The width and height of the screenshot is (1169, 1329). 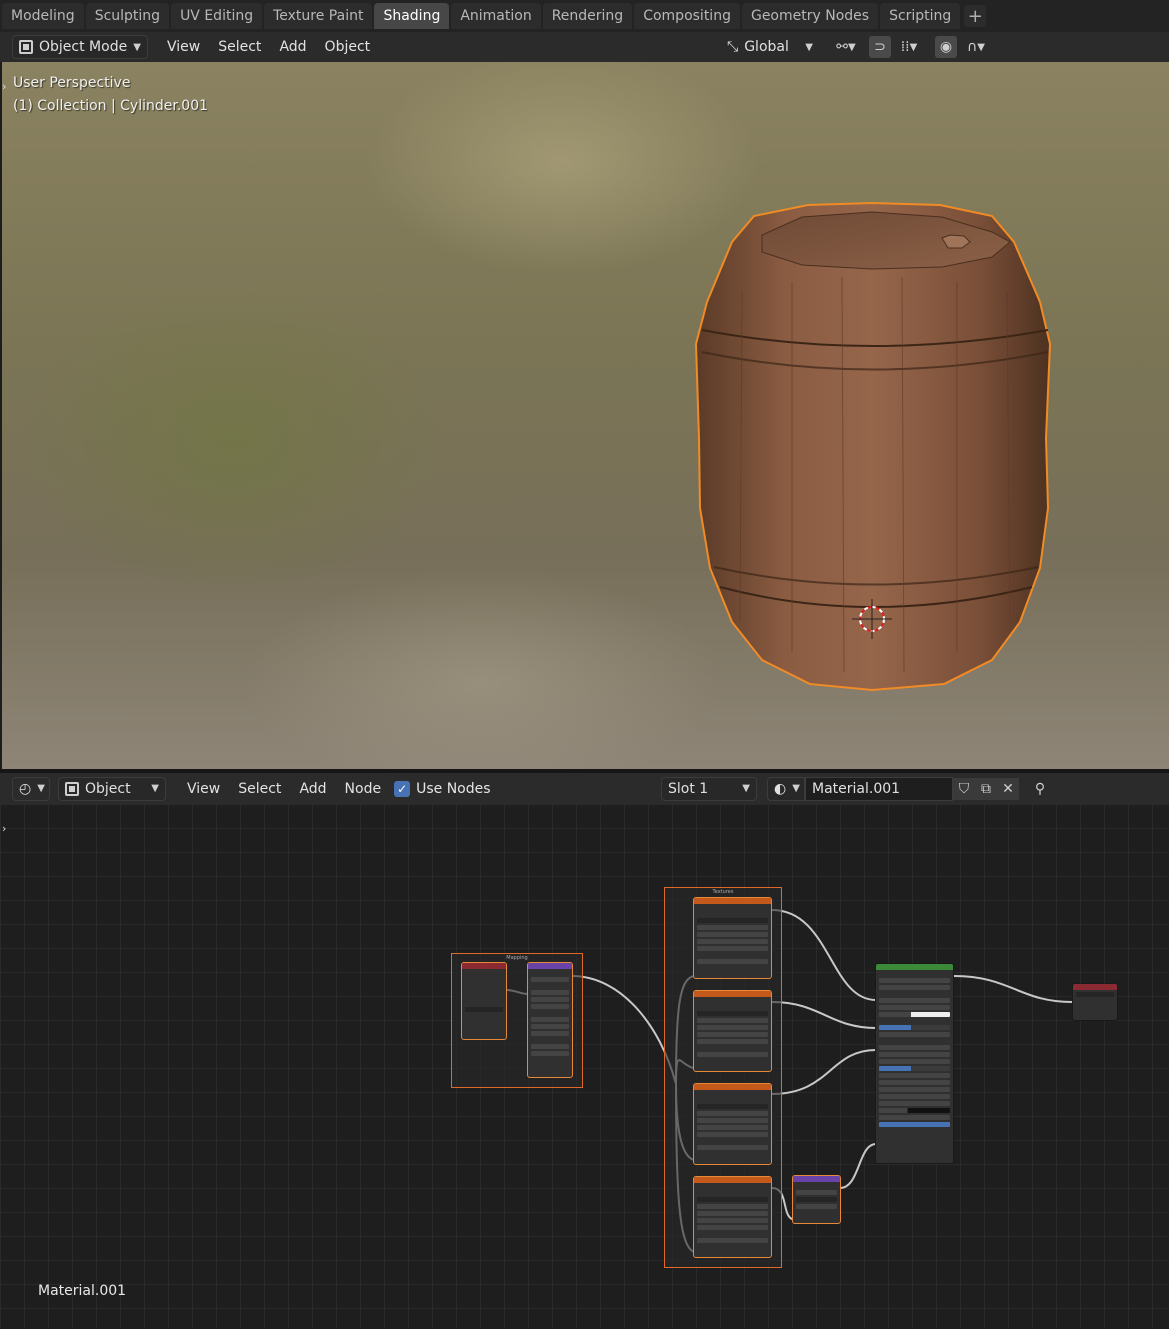 I want to click on use-nodes-toggle: ✓ Use Nodes, so click(x=442, y=788).